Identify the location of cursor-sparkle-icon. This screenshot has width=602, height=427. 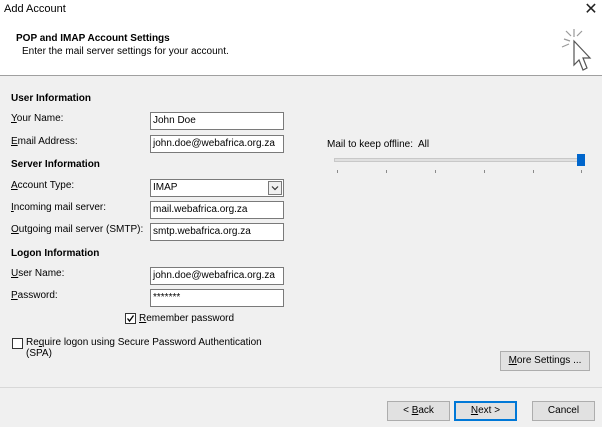
(576, 50).